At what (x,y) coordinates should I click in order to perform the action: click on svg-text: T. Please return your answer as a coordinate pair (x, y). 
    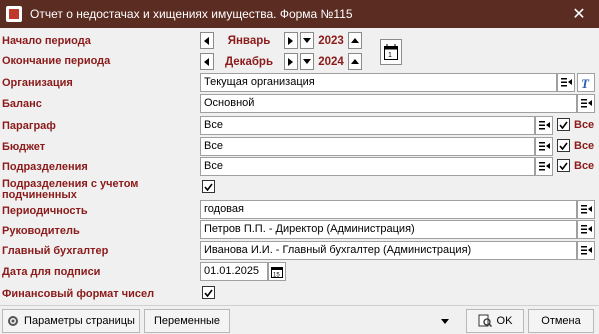
    Looking at the image, I should click on (585, 83).